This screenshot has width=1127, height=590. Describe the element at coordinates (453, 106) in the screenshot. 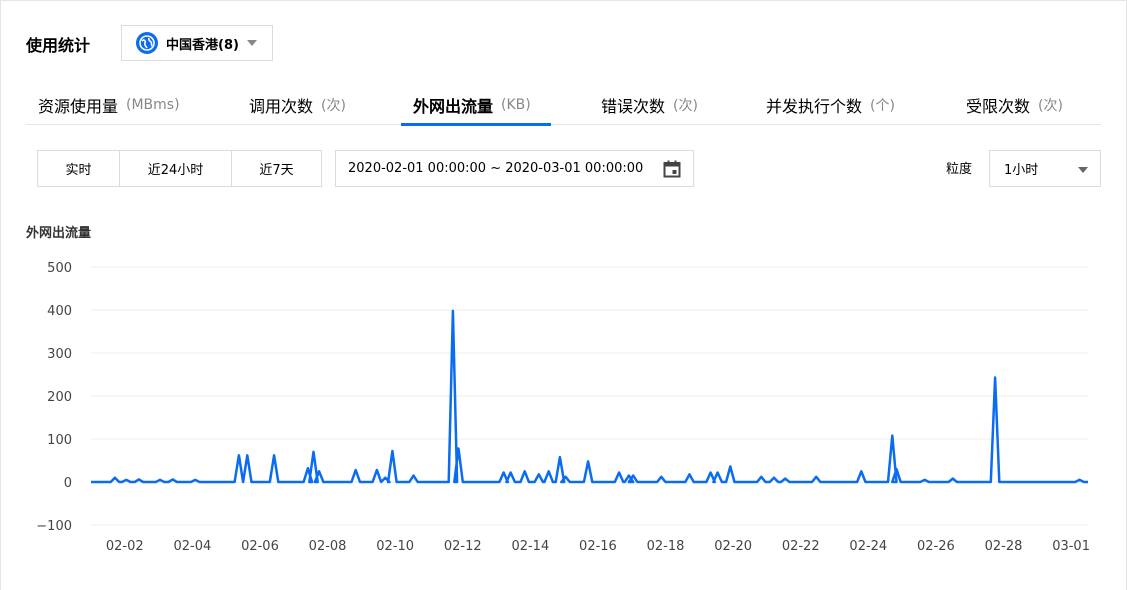

I see `tab-label: 外网出流量` at that location.